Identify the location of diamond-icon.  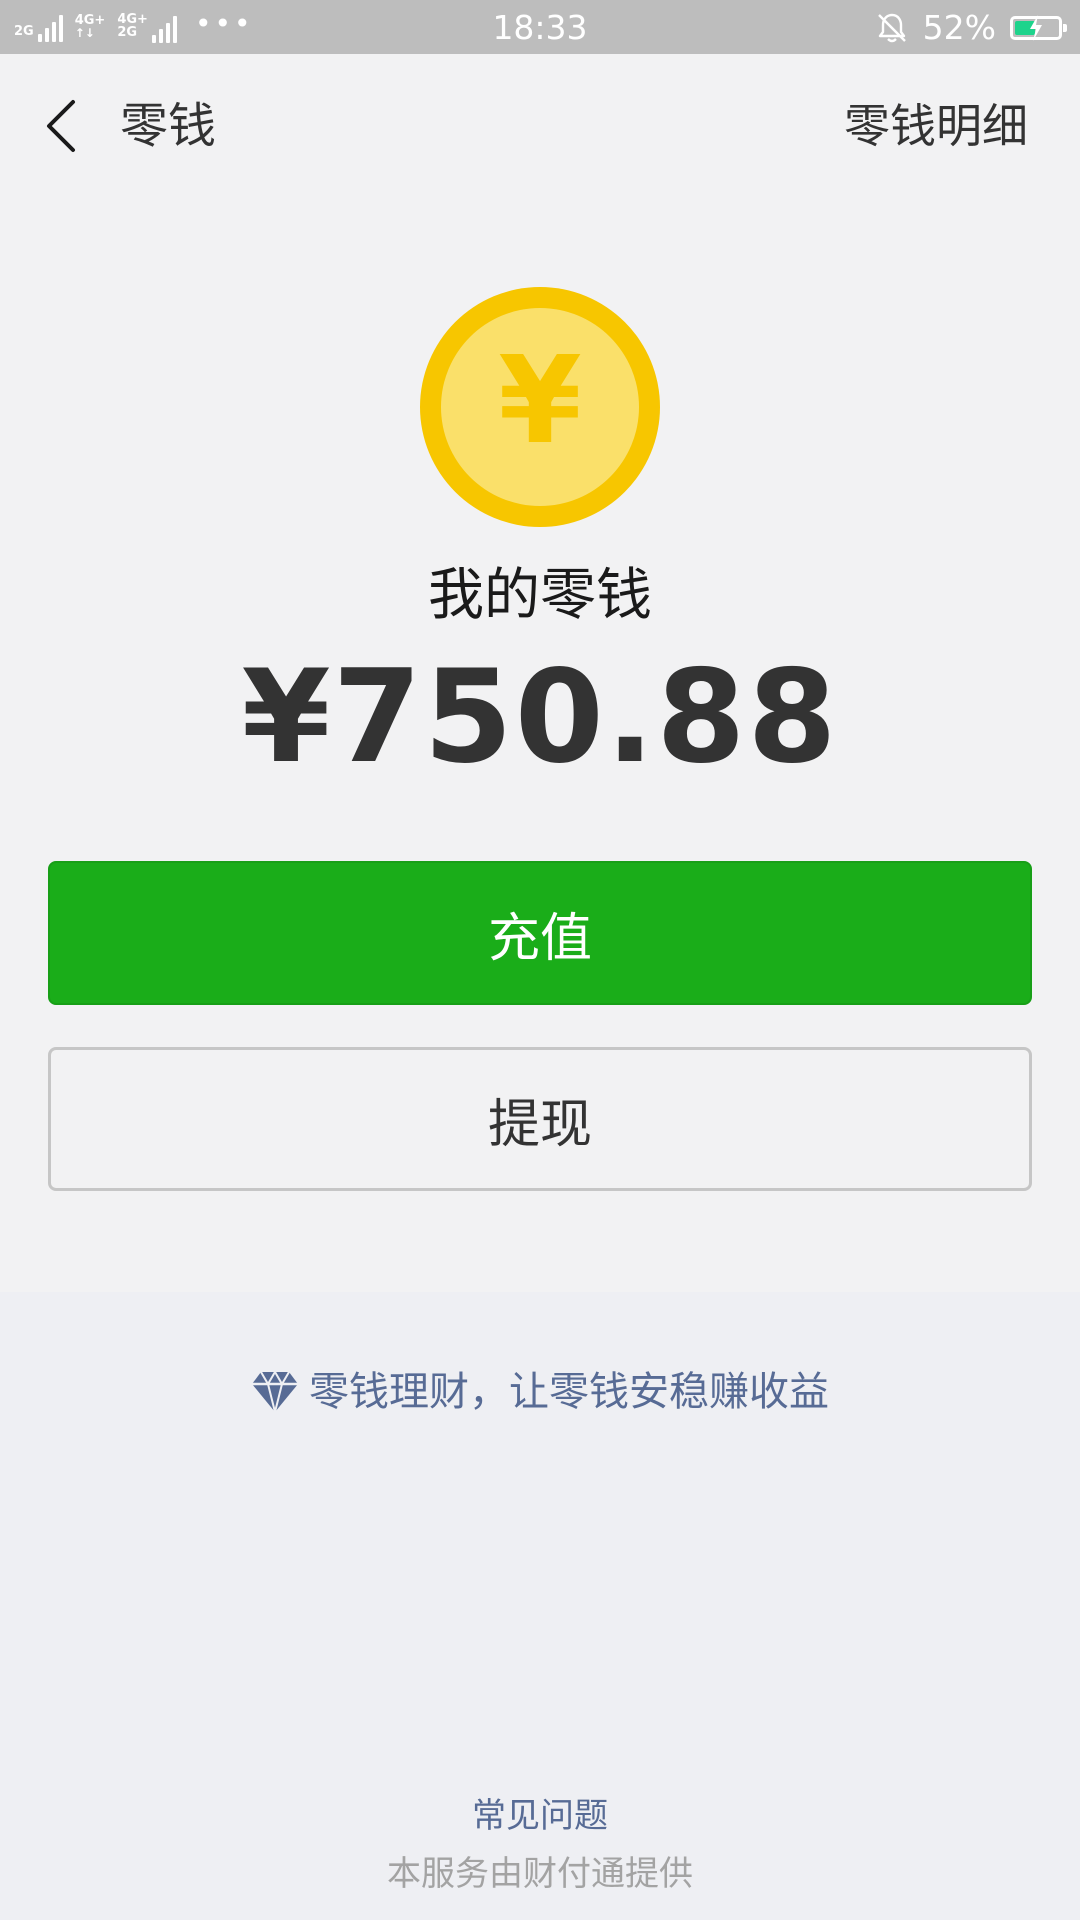
(275, 1391).